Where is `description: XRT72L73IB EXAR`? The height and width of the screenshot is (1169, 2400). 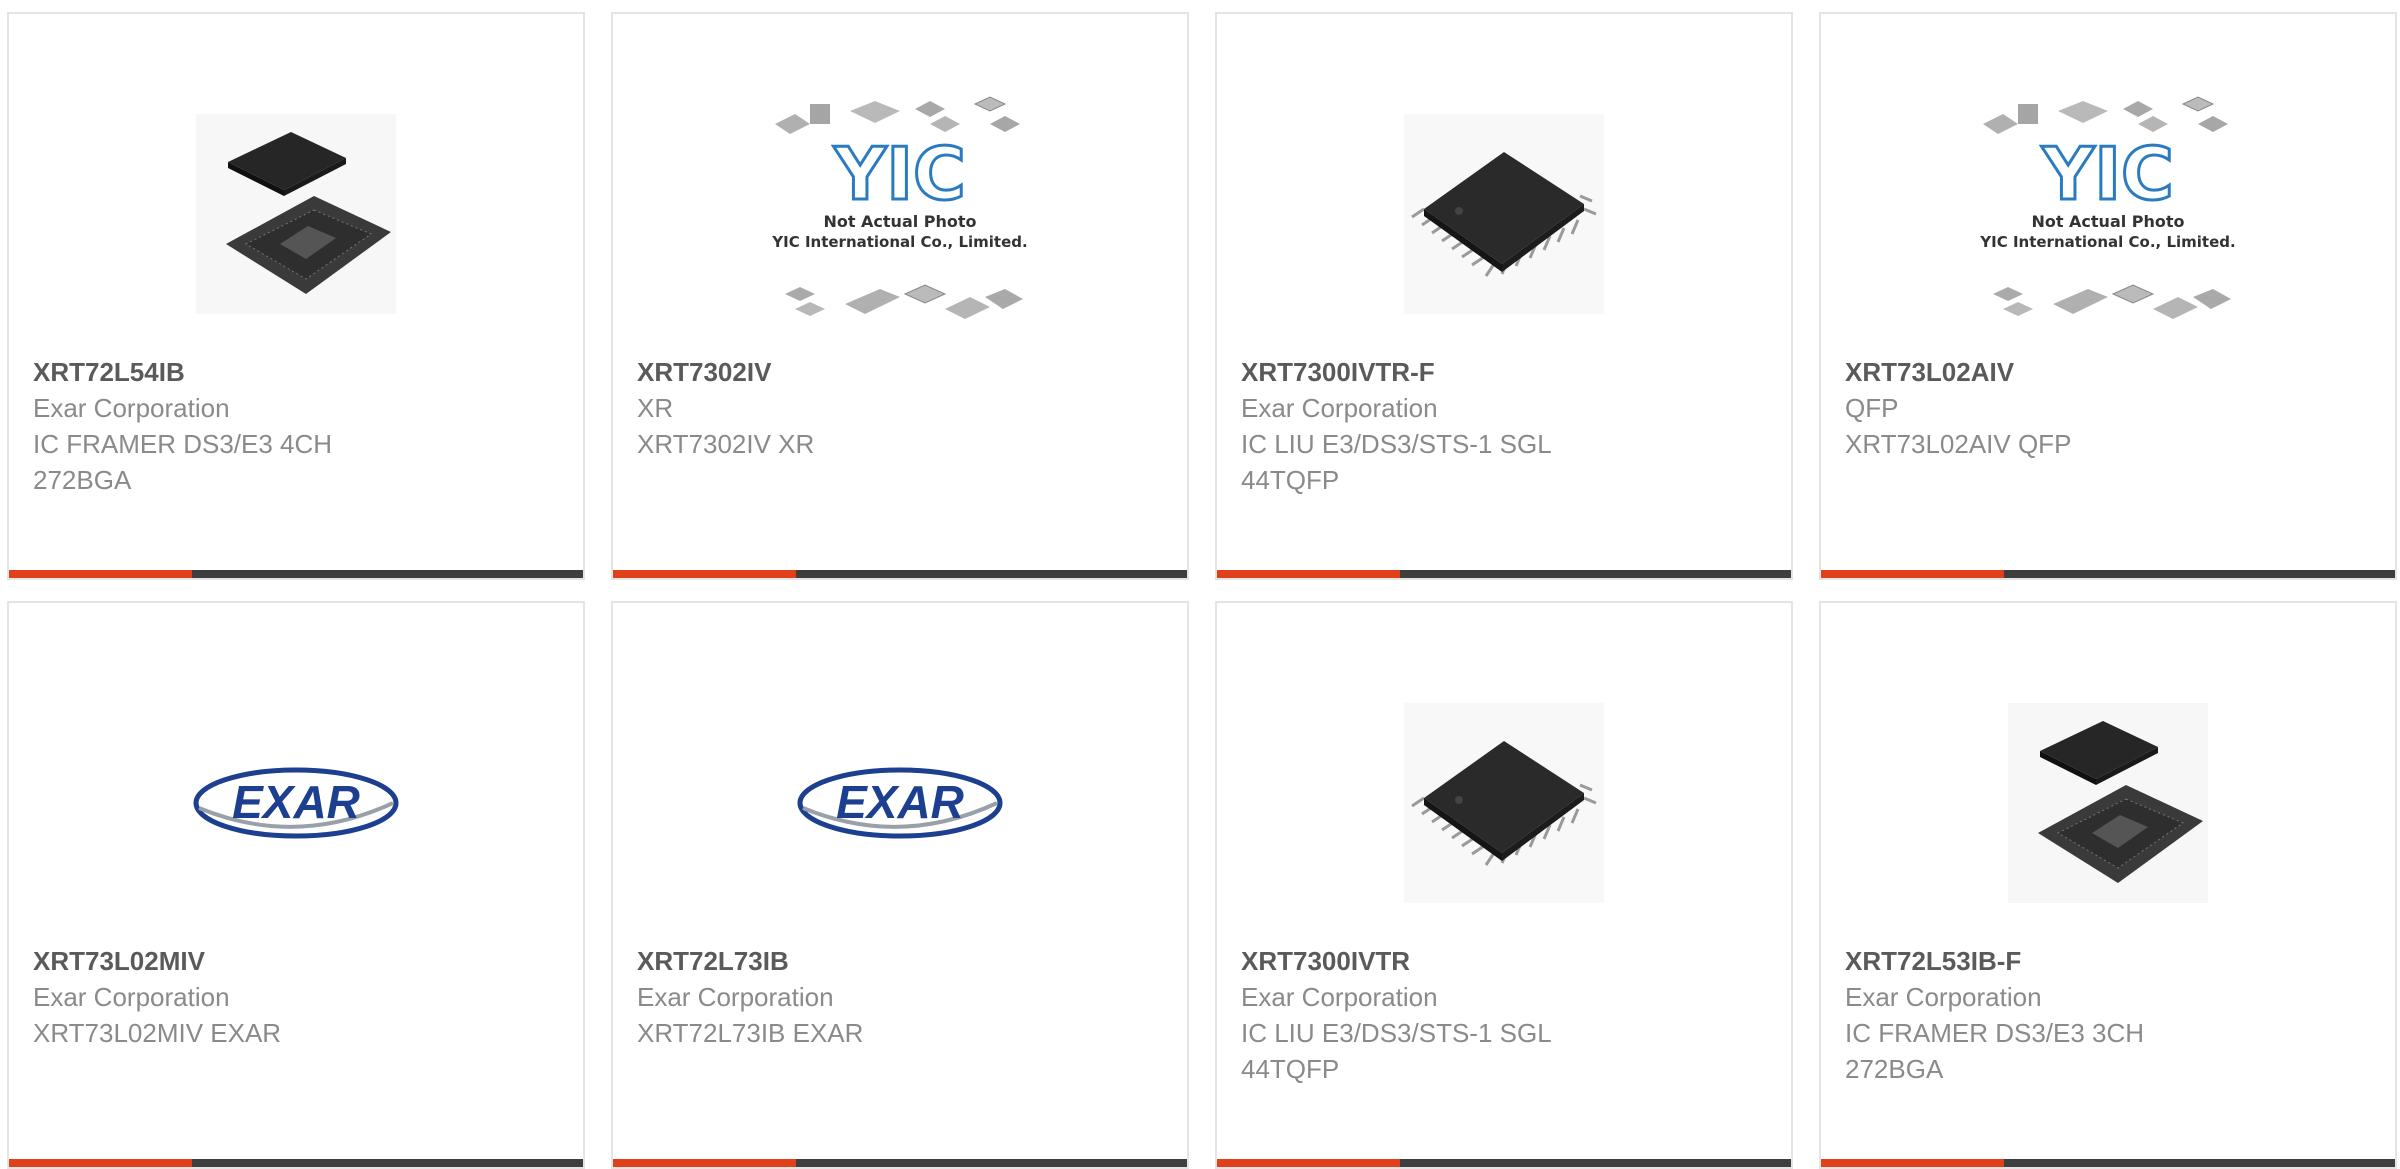 description: XRT72L73IB EXAR is located at coordinates (750, 1033).